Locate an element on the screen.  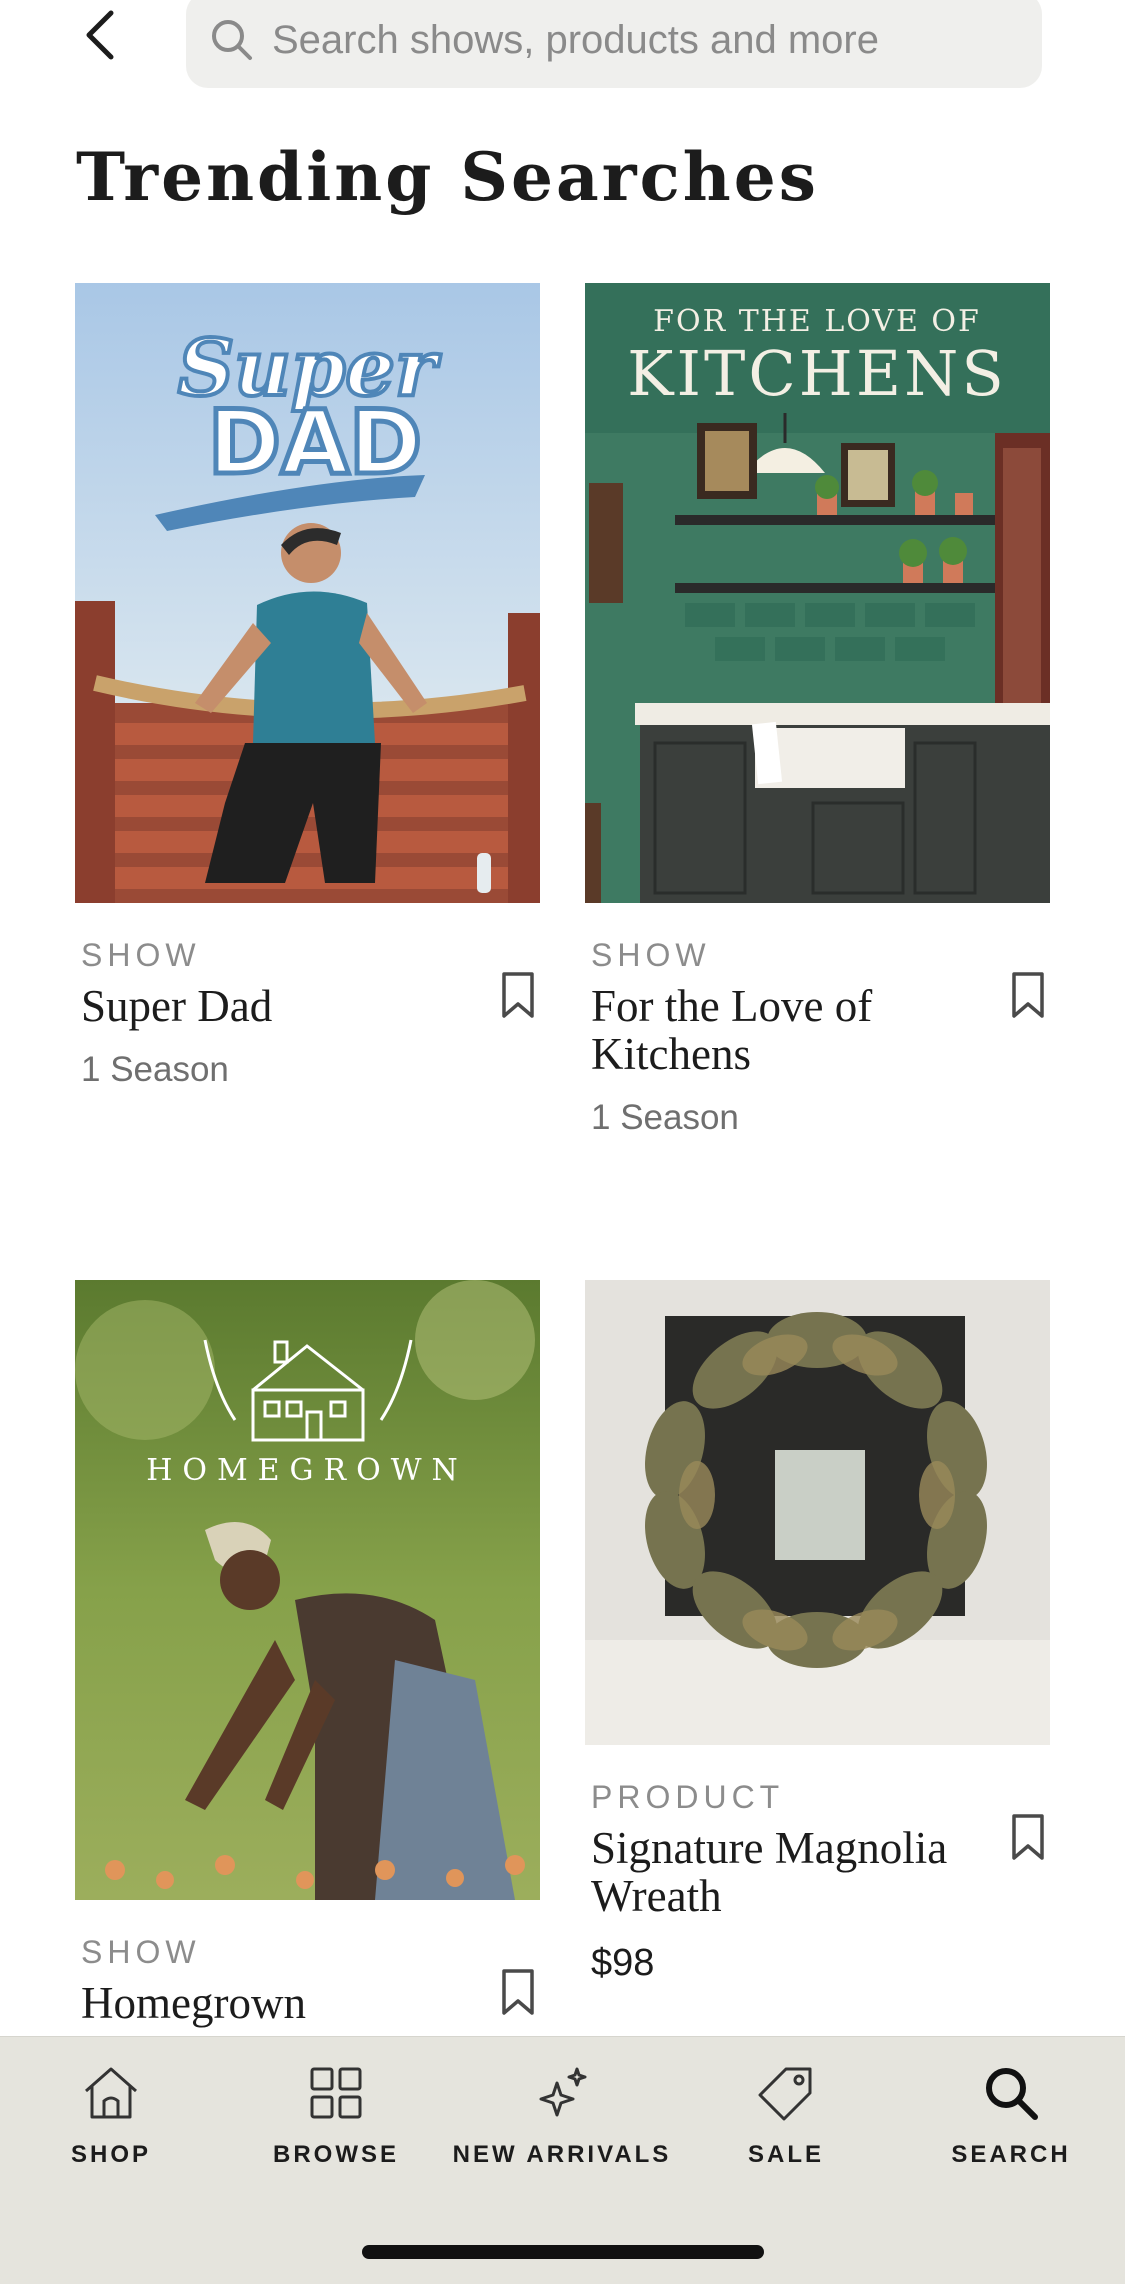
nav-browse: BROWSE is located at coordinates (336, 2116).